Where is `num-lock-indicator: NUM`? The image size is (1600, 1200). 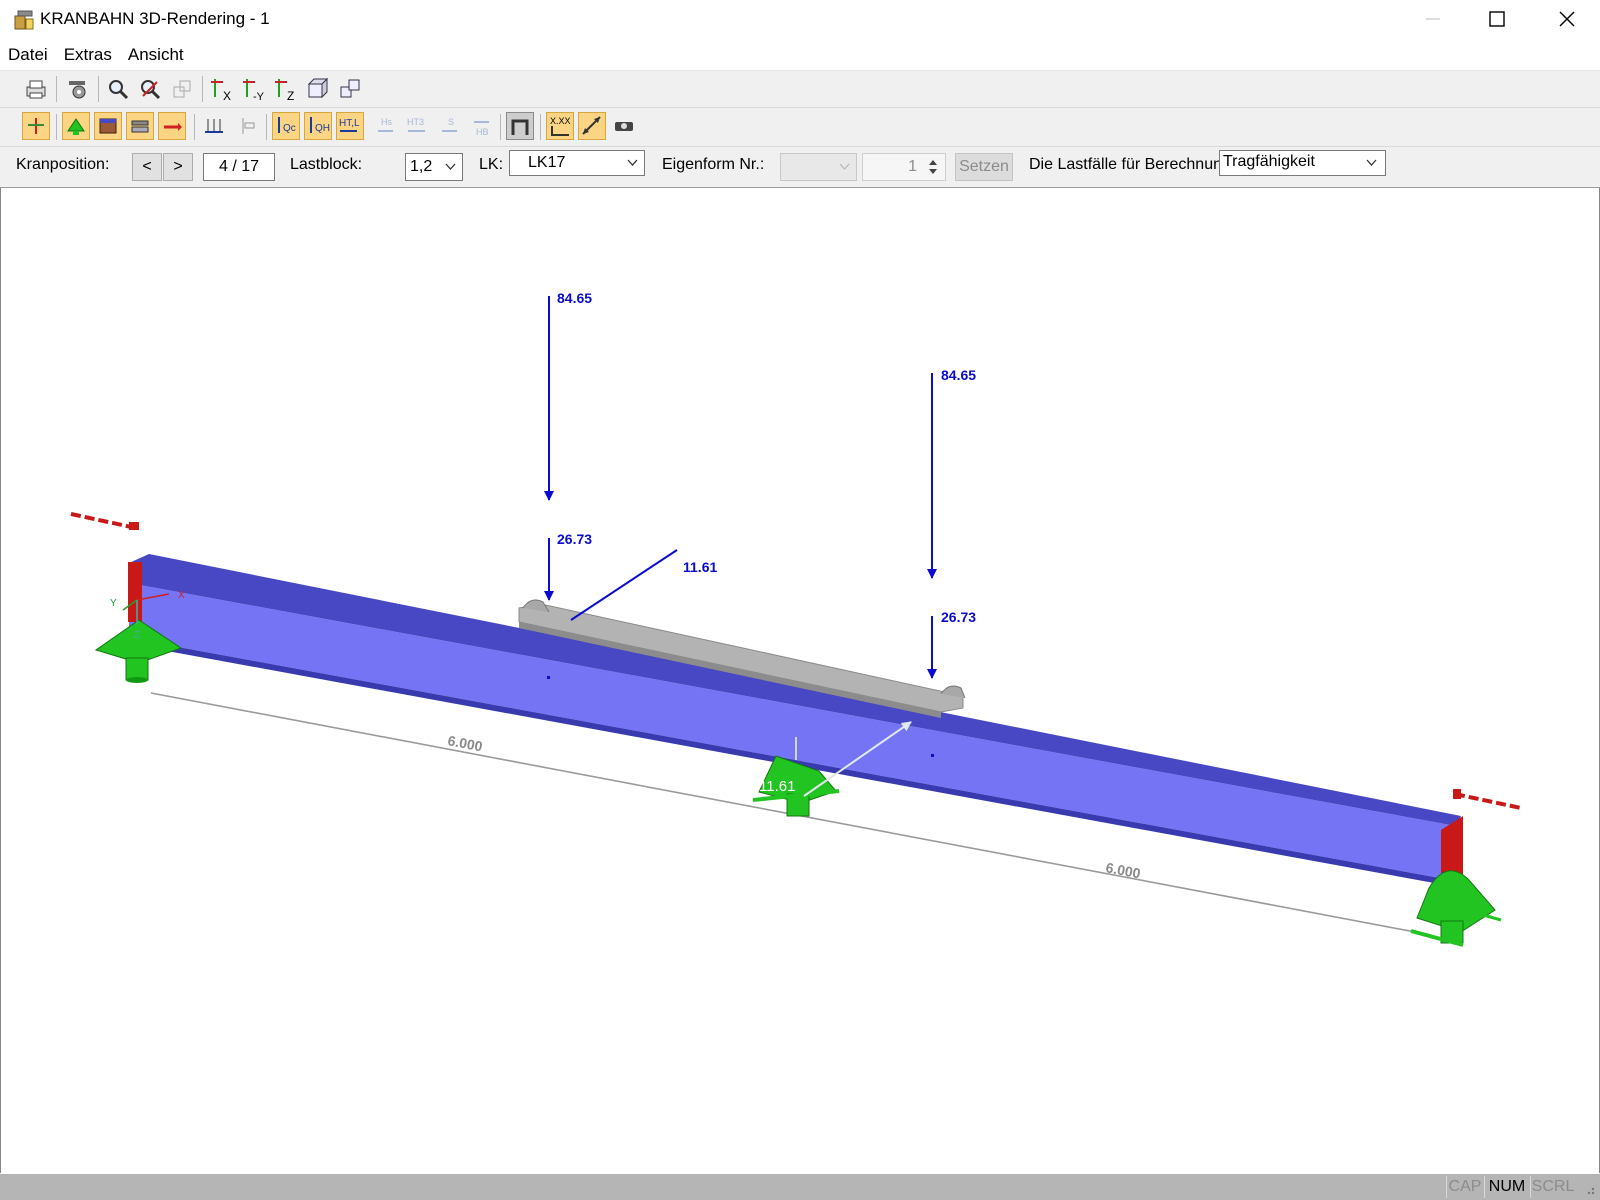
num-lock-indicator: NUM is located at coordinates (1506, 1187).